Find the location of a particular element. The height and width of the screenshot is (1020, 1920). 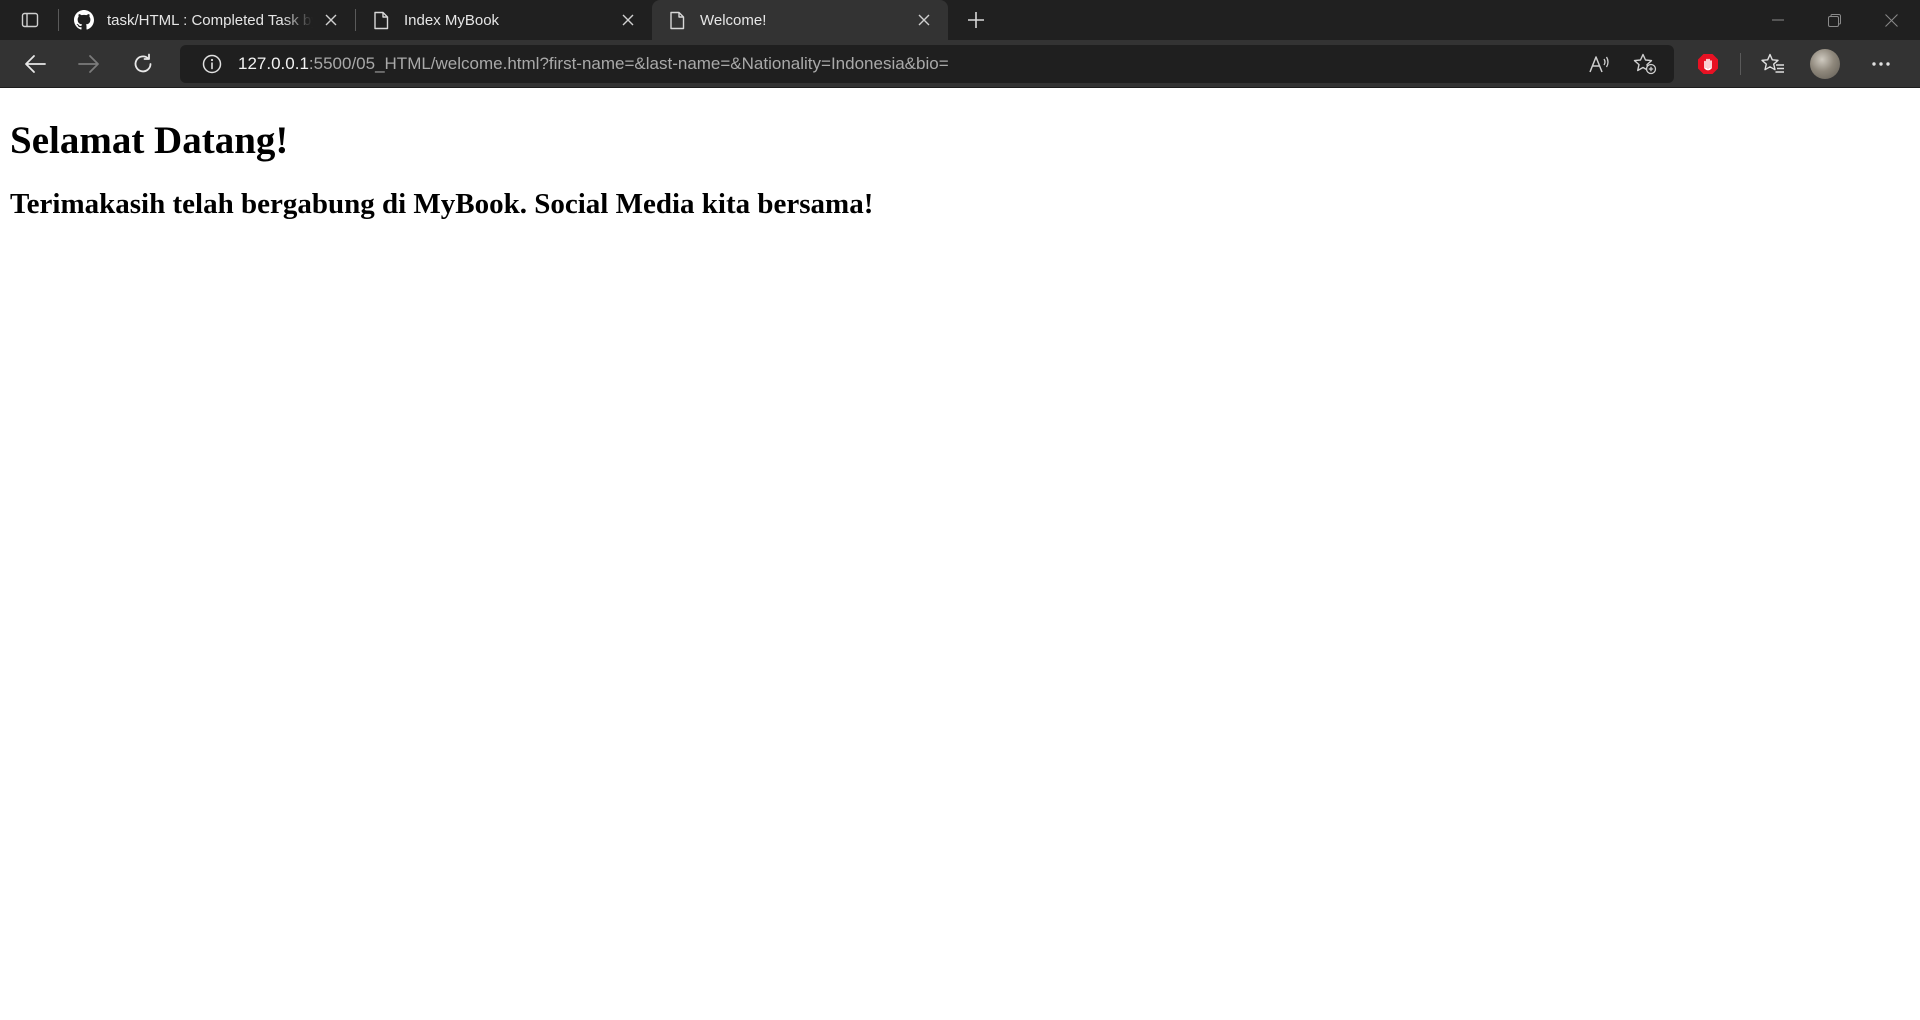

github-icon is located at coordinates (84, 20).